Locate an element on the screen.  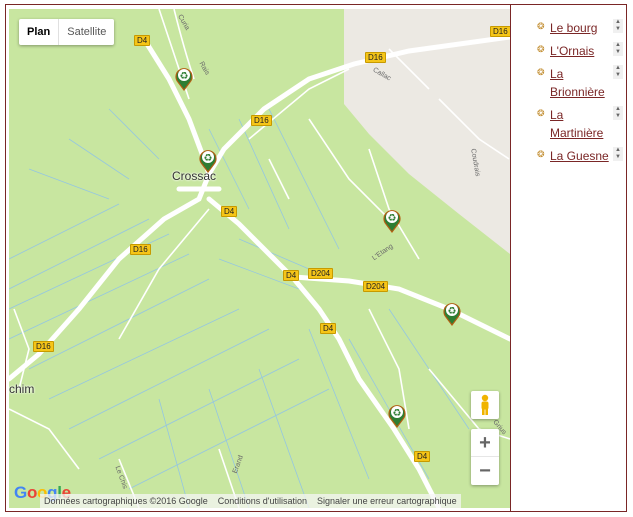
list-item: ❂ L'Ornais ▲ ▼ is located at coordinates (581, 51).